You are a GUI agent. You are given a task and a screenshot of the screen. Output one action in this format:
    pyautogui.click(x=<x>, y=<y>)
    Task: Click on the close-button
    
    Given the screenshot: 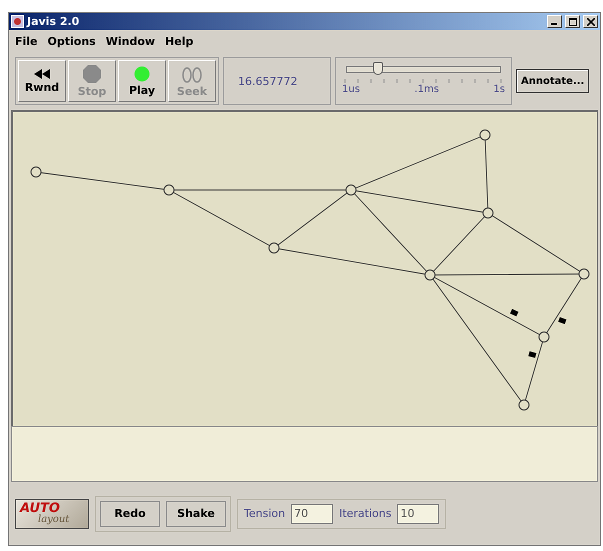 What is the action you would take?
    pyautogui.click(x=590, y=21)
    